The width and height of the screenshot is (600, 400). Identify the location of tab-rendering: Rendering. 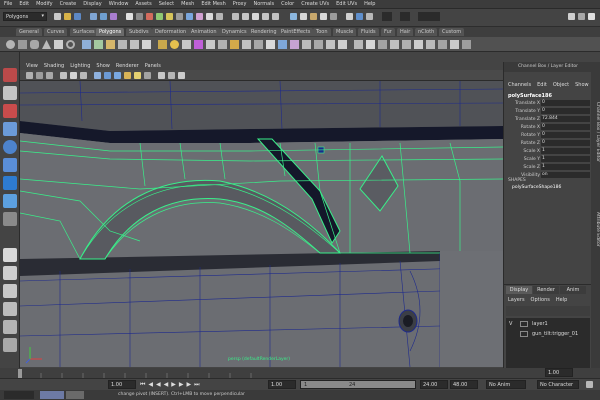
(264, 32).